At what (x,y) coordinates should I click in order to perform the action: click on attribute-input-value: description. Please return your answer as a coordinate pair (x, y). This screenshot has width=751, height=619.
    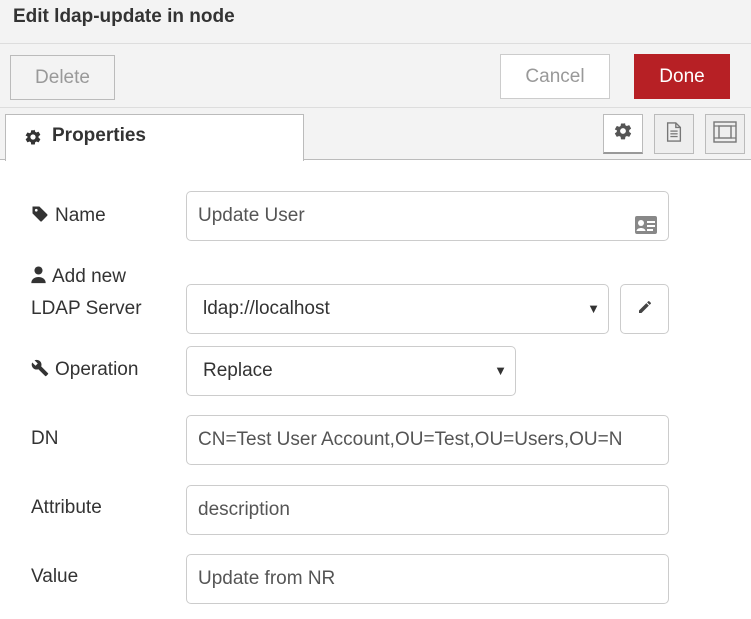
    Looking at the image, I should click on (244, 509).